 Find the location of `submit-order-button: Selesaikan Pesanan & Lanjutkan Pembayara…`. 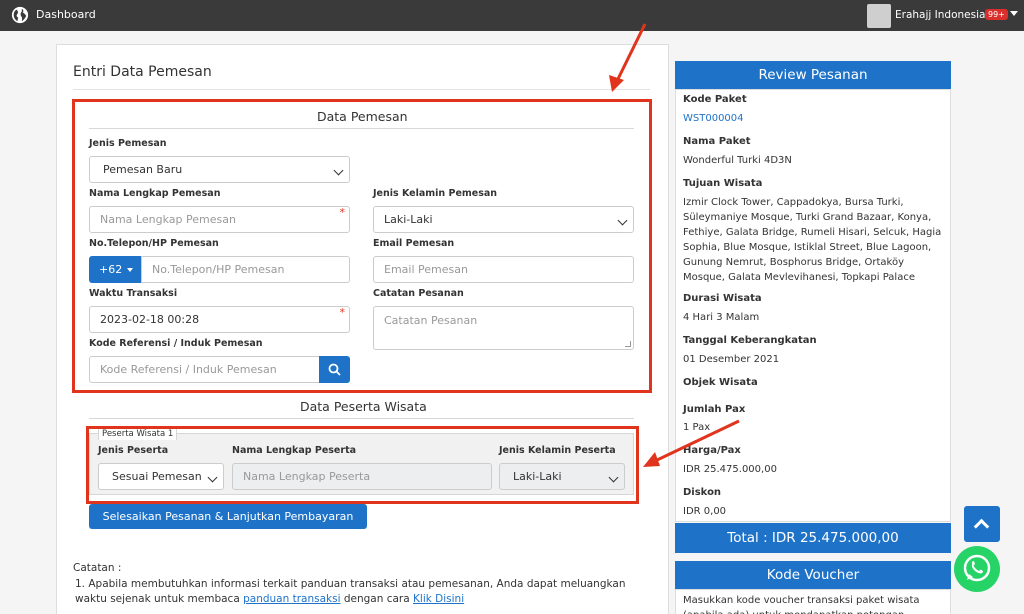

submit-order-button: Selesaikan Pesanan & Lanjutkan Pembayara… is located at coordinates (228, 516).